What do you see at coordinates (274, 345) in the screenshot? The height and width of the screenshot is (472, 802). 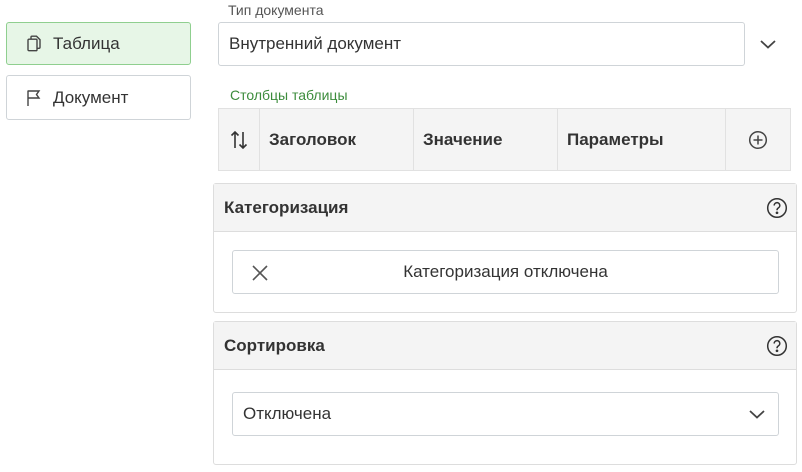 I see `sorting-title: Сортировка` at bounding box center [274, 345].